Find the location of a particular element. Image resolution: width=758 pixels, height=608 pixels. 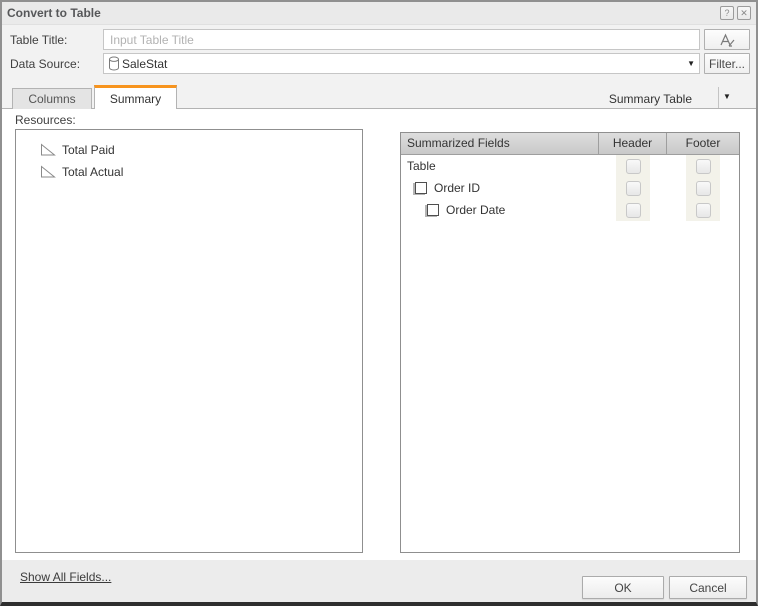

summary-type-separator is located at coordinates (718, 97).